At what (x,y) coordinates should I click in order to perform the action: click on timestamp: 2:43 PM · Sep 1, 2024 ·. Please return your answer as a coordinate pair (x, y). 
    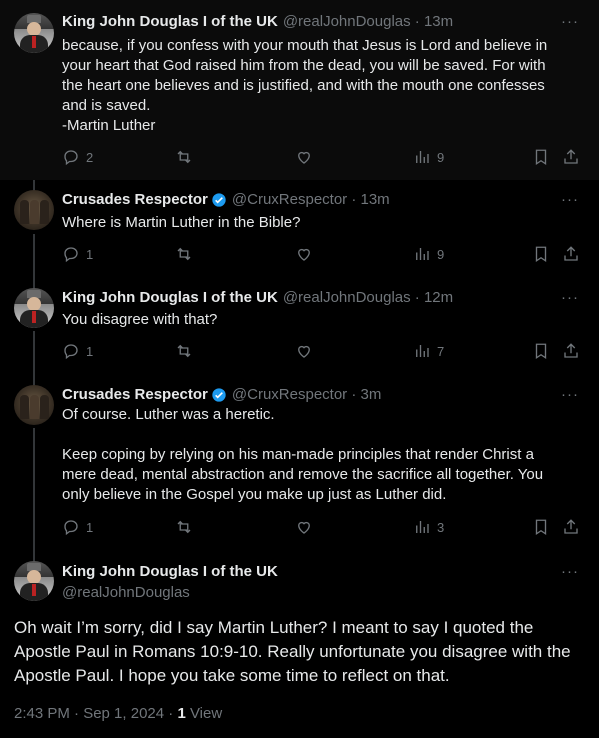
    Looking at the image, I should click on (95, 713).